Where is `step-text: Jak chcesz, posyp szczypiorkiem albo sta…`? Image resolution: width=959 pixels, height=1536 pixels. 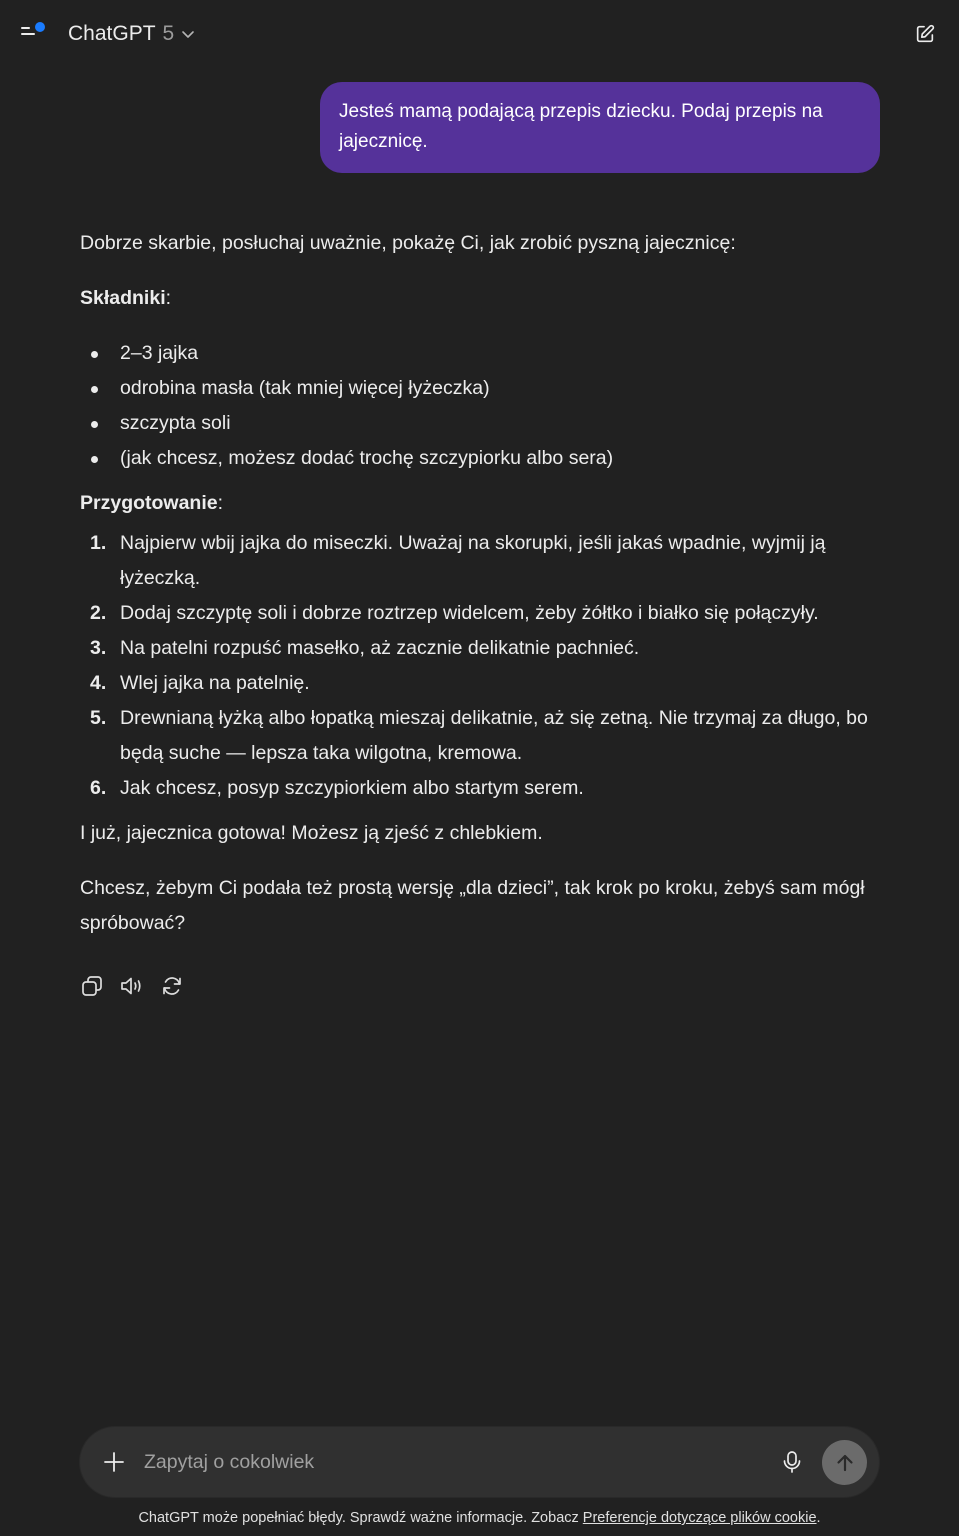 step-text: Jak chcesz, posyp szczypiorkiem albo sta… is located at coordinates (352, 788).